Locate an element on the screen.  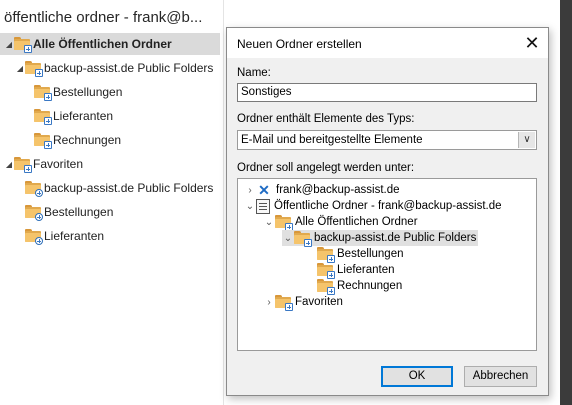
pane-item-all-public-folders: ◢ Alle Öffentlichen Ordner is located at coordinates (110, 44).